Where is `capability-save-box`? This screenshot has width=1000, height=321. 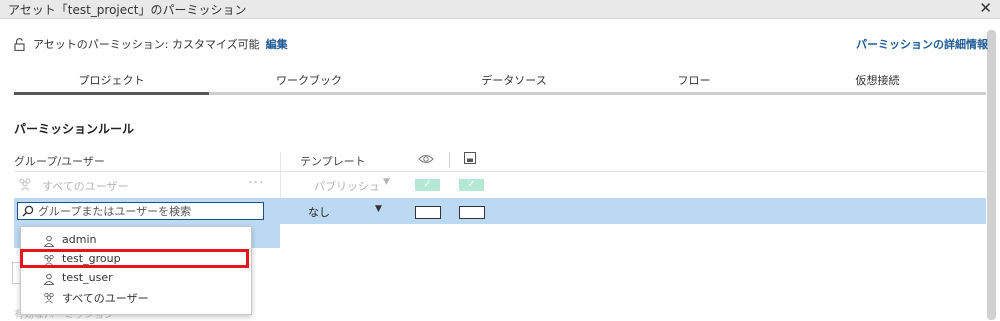 capability-save-box is located at coordinates (472, 212).